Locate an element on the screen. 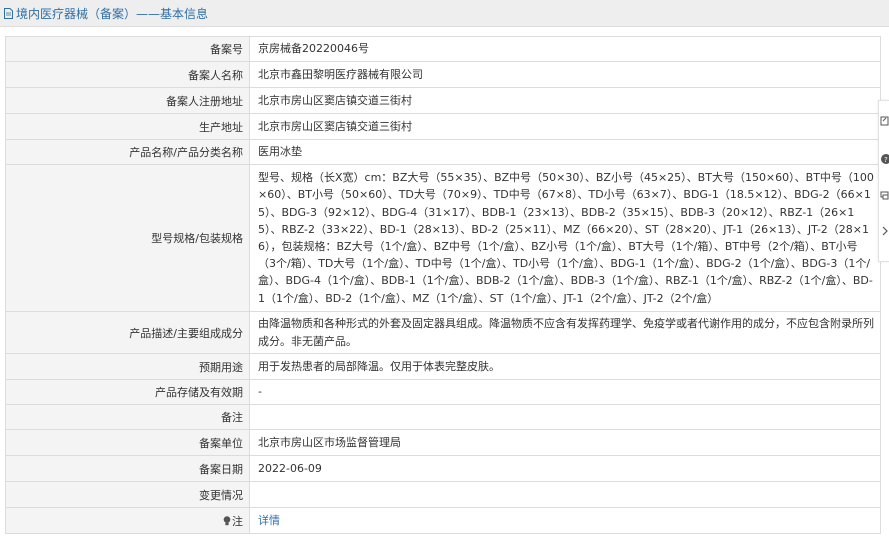 This screenshot has height=546, width=889. side-toolbar: ? is located at coordinates (883, 181).